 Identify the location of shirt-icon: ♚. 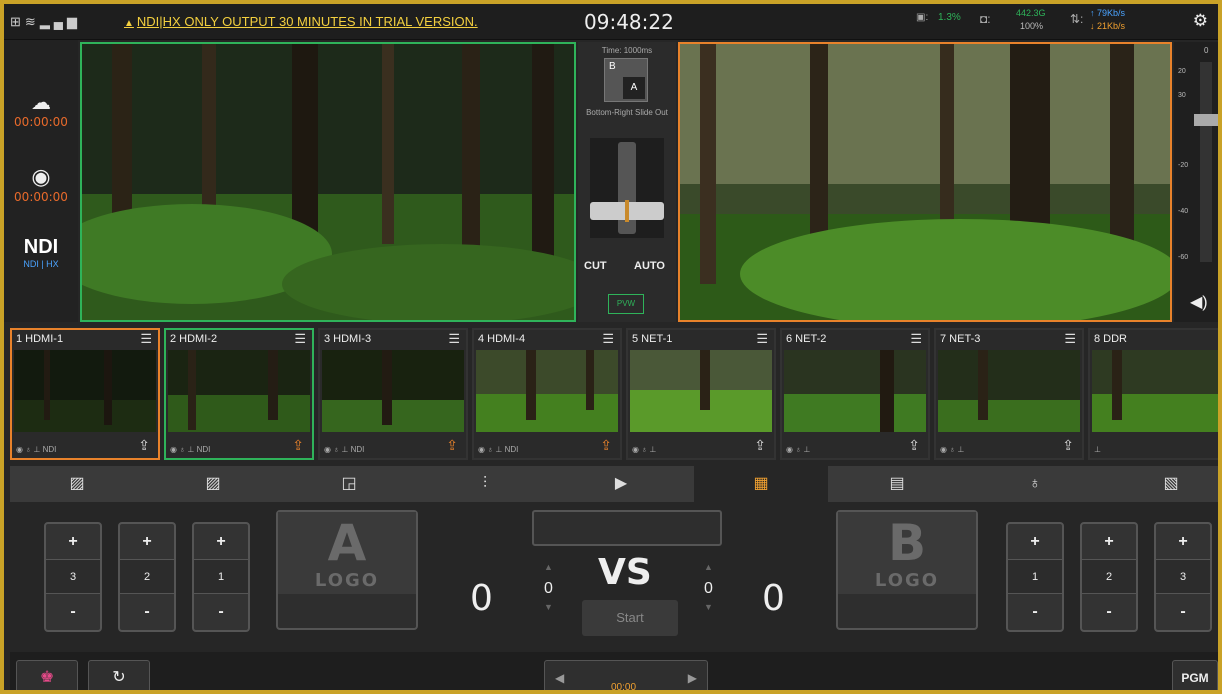
(47, 677).